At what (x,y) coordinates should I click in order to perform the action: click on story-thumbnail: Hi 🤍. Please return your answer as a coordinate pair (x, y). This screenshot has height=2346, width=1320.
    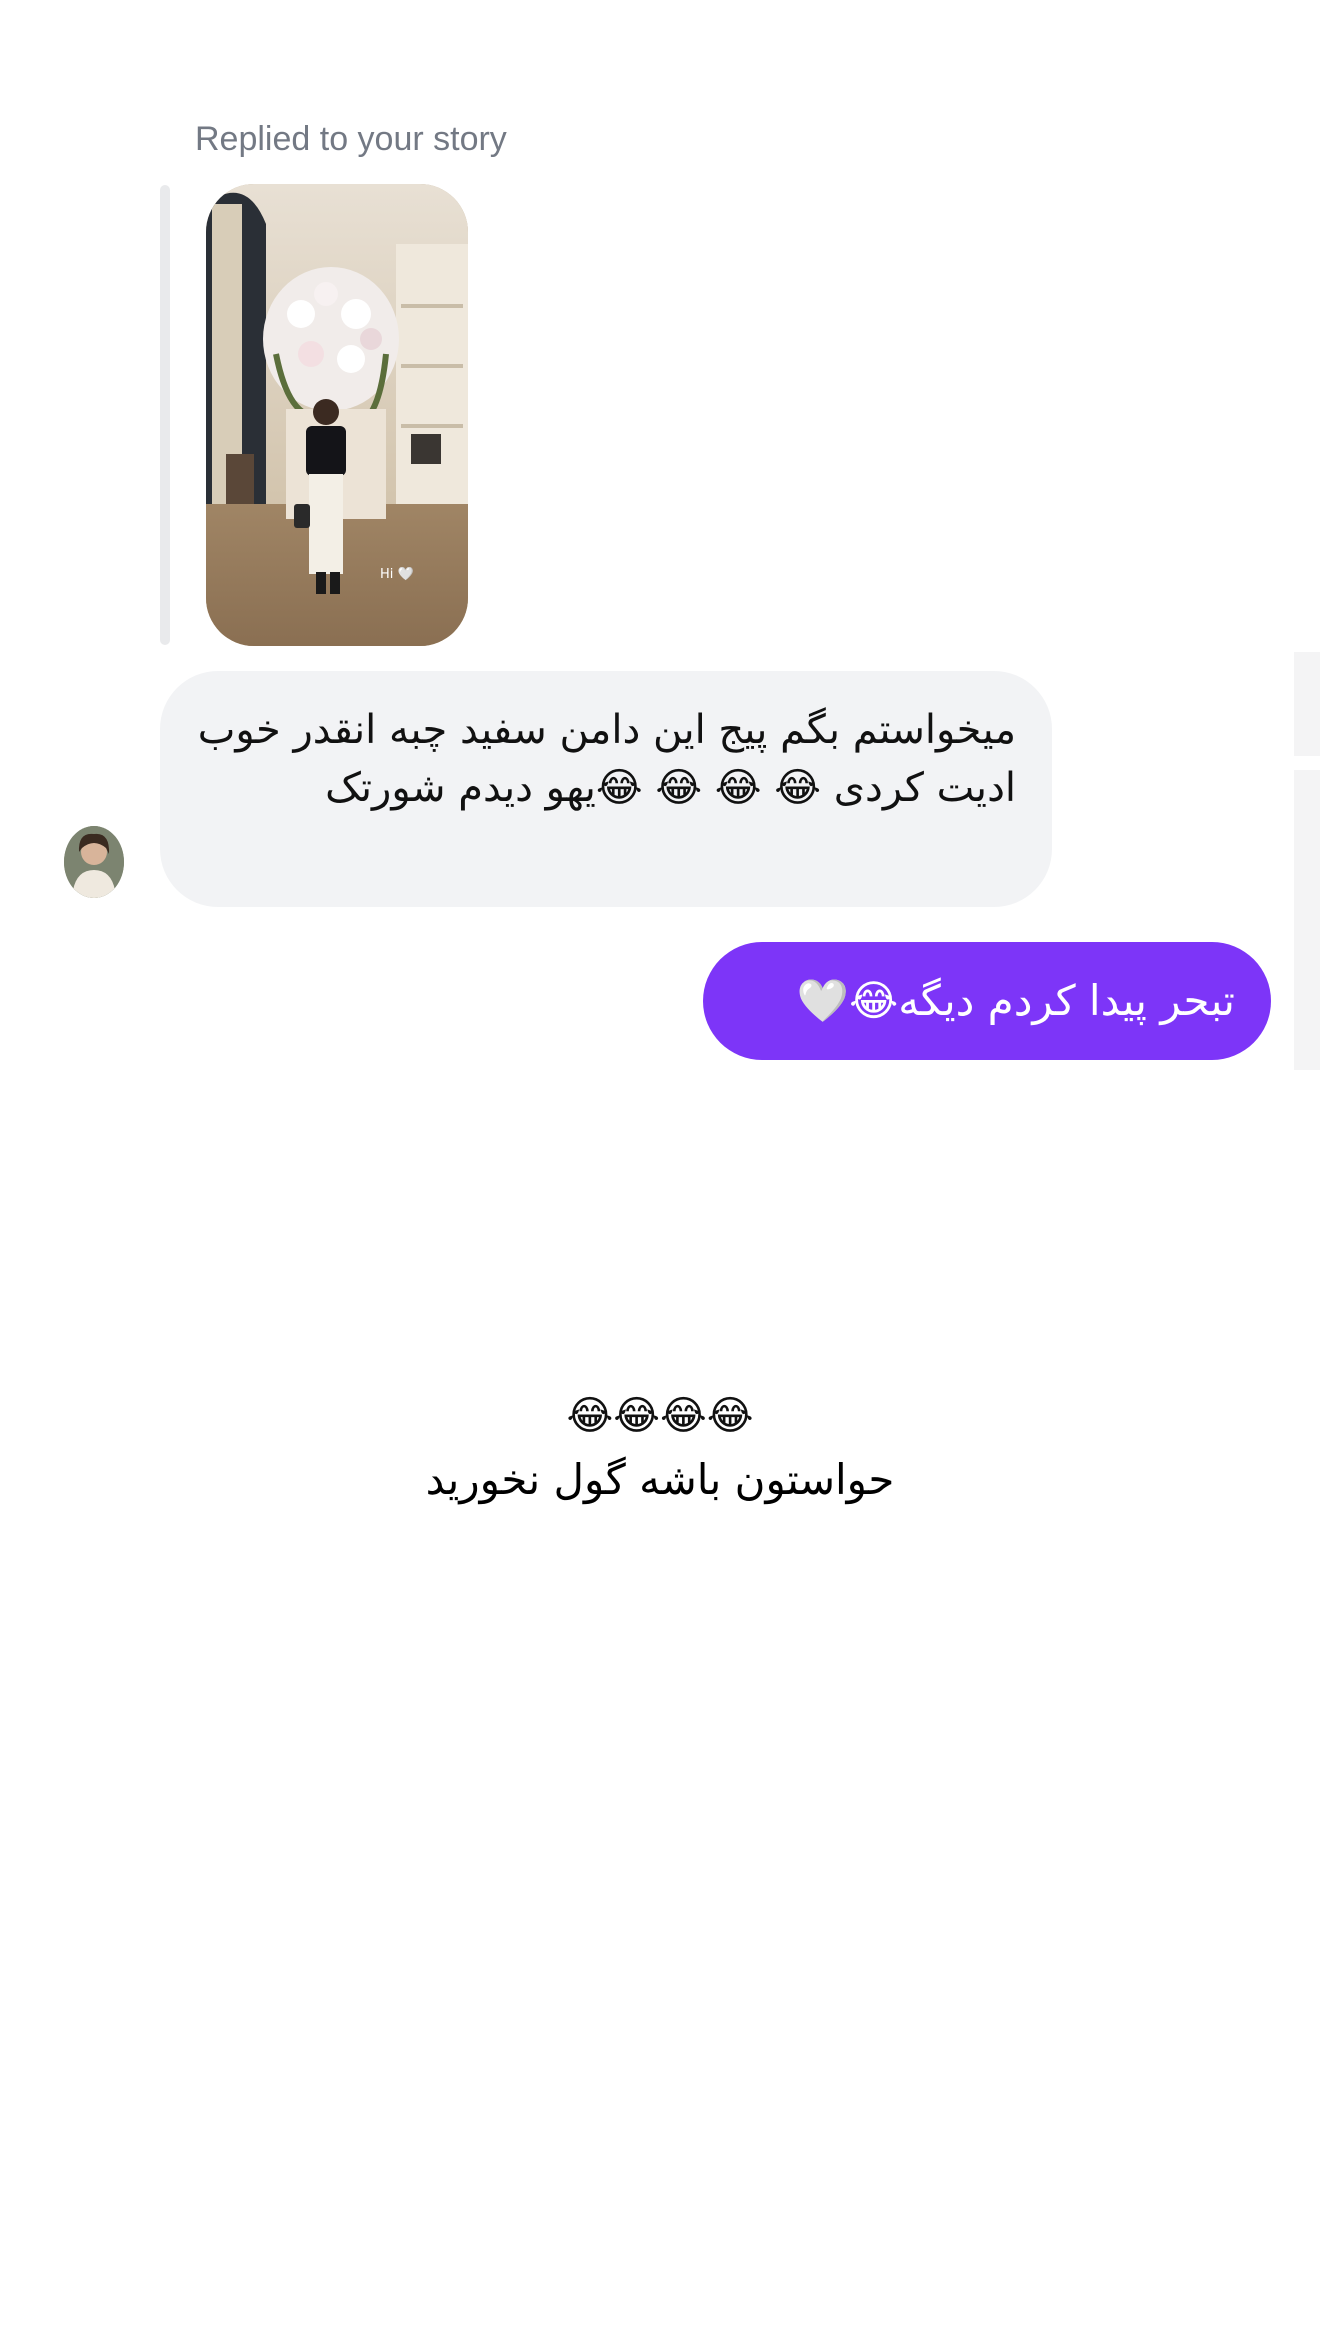
    Looking at the image, I should click on (337, 415).